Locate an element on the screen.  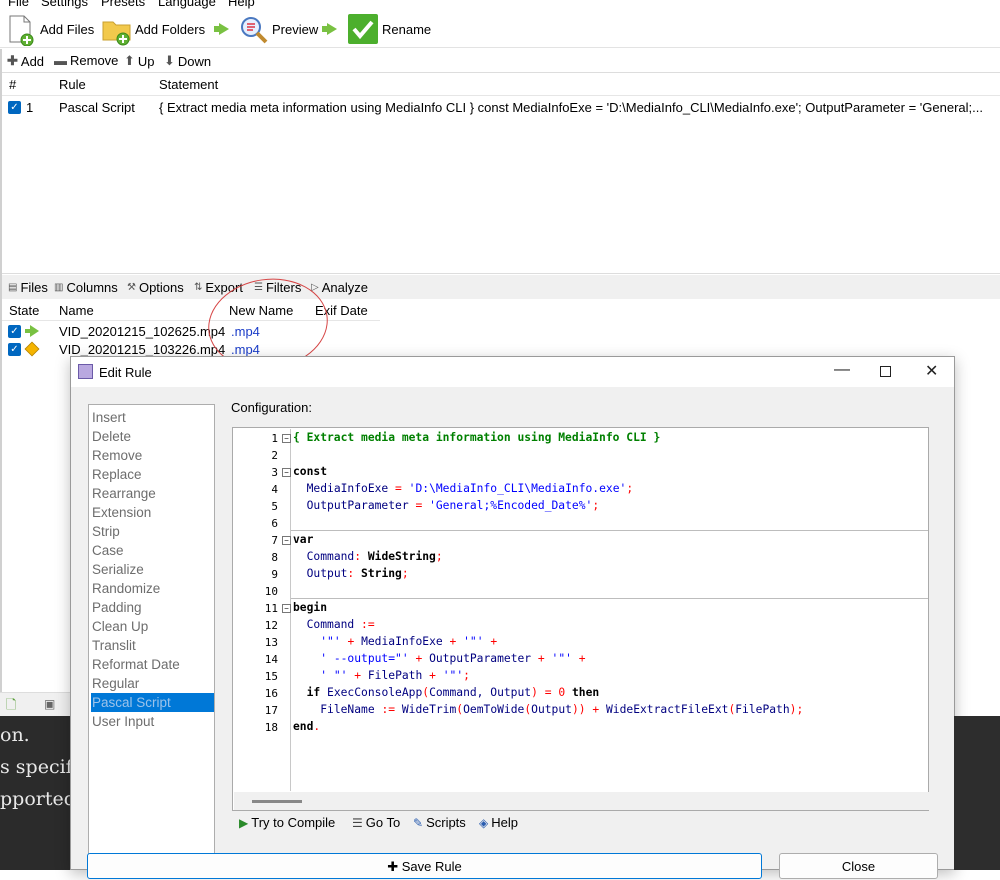
rule-type-item: Pascal Script is located at coordinates (152, 702).